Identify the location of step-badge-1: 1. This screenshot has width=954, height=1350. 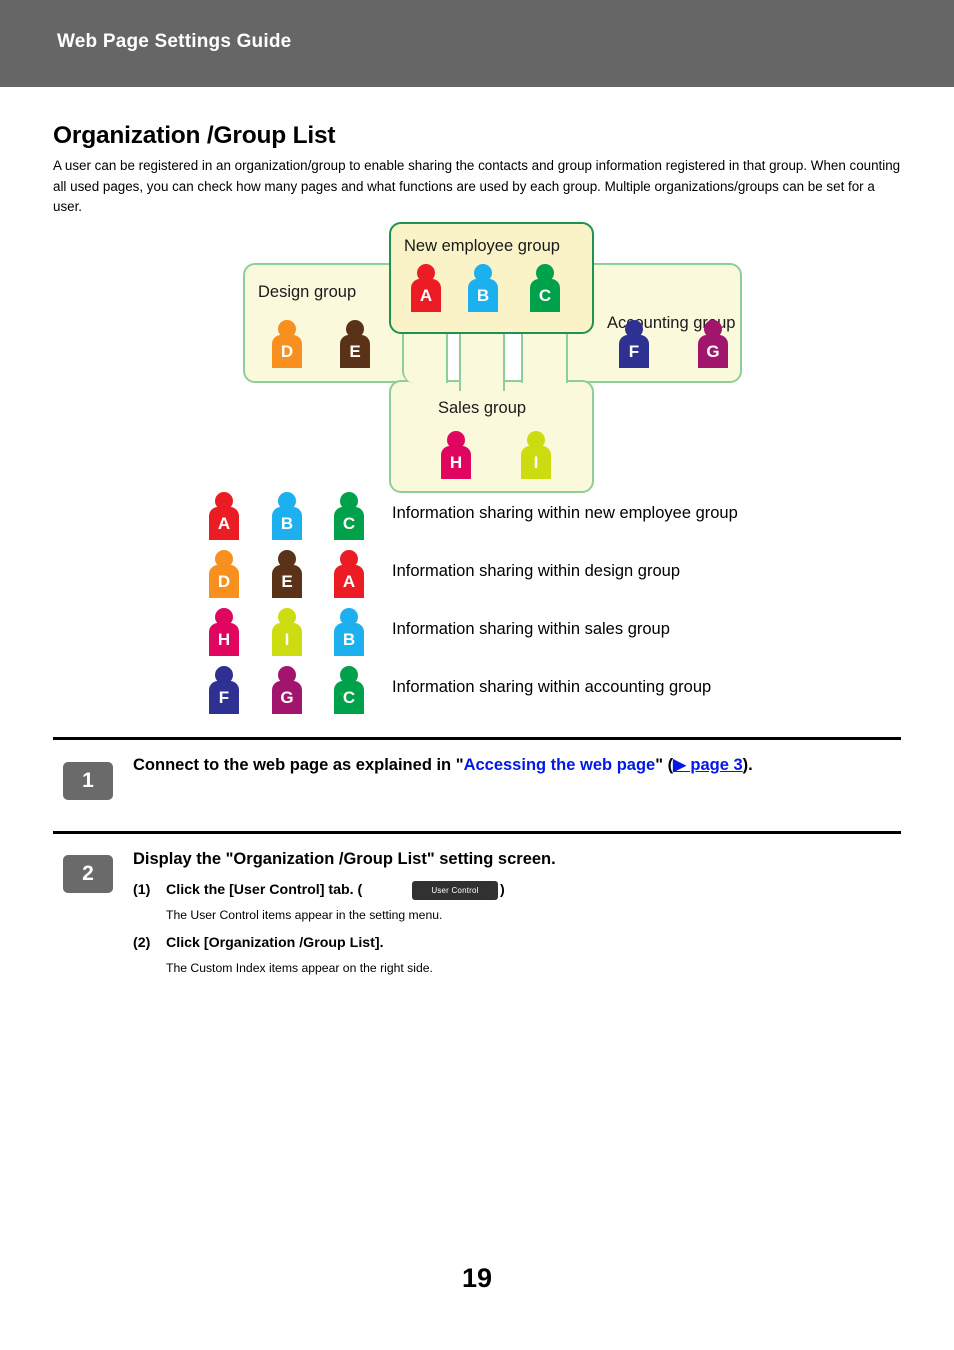
(88, 781).